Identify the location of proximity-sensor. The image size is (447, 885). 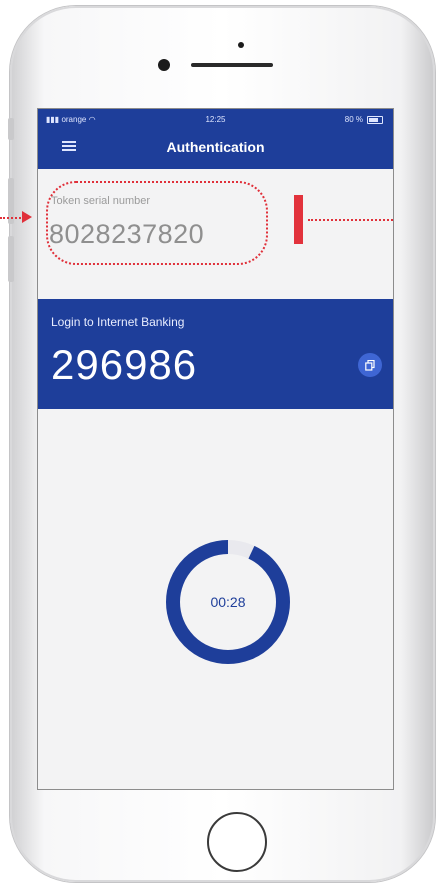
(241, 45).